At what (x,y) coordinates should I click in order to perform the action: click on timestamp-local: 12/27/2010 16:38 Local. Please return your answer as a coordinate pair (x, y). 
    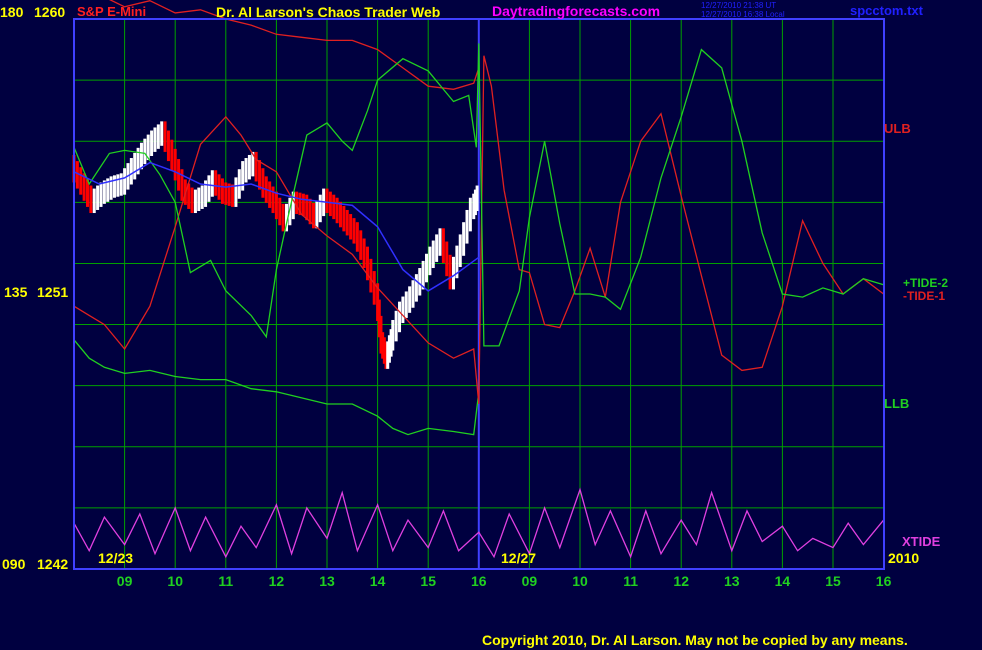
    Looking at the image, I should click on (743, 14).